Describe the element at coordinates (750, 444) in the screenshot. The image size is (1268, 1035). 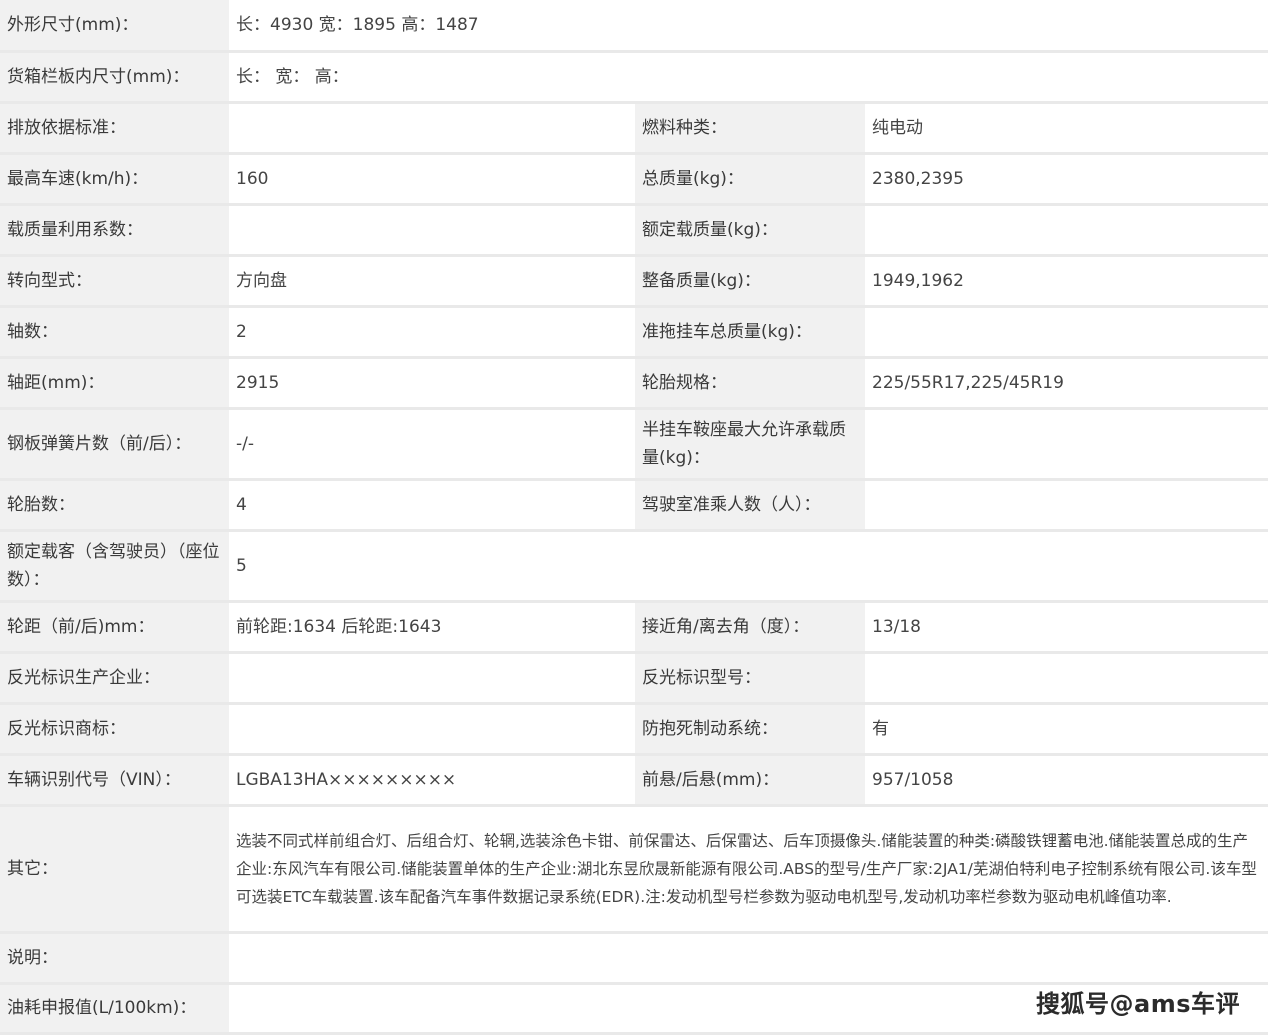
I see `spec-label: 半挂车鞍座最大允许承载质量(kg)：` at that location.